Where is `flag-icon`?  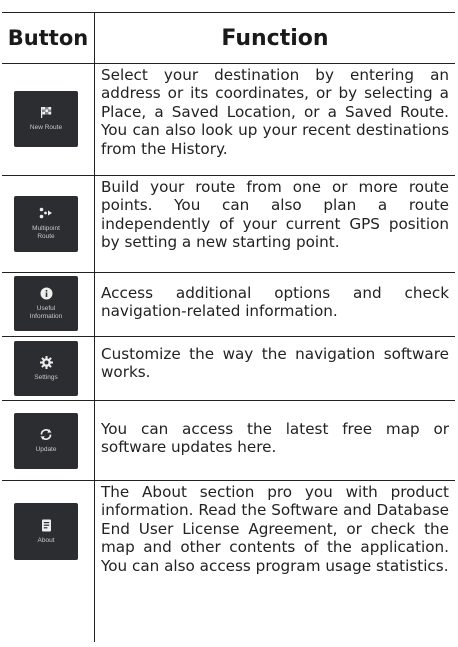
flag-icon is located at coordinates (46, 112).